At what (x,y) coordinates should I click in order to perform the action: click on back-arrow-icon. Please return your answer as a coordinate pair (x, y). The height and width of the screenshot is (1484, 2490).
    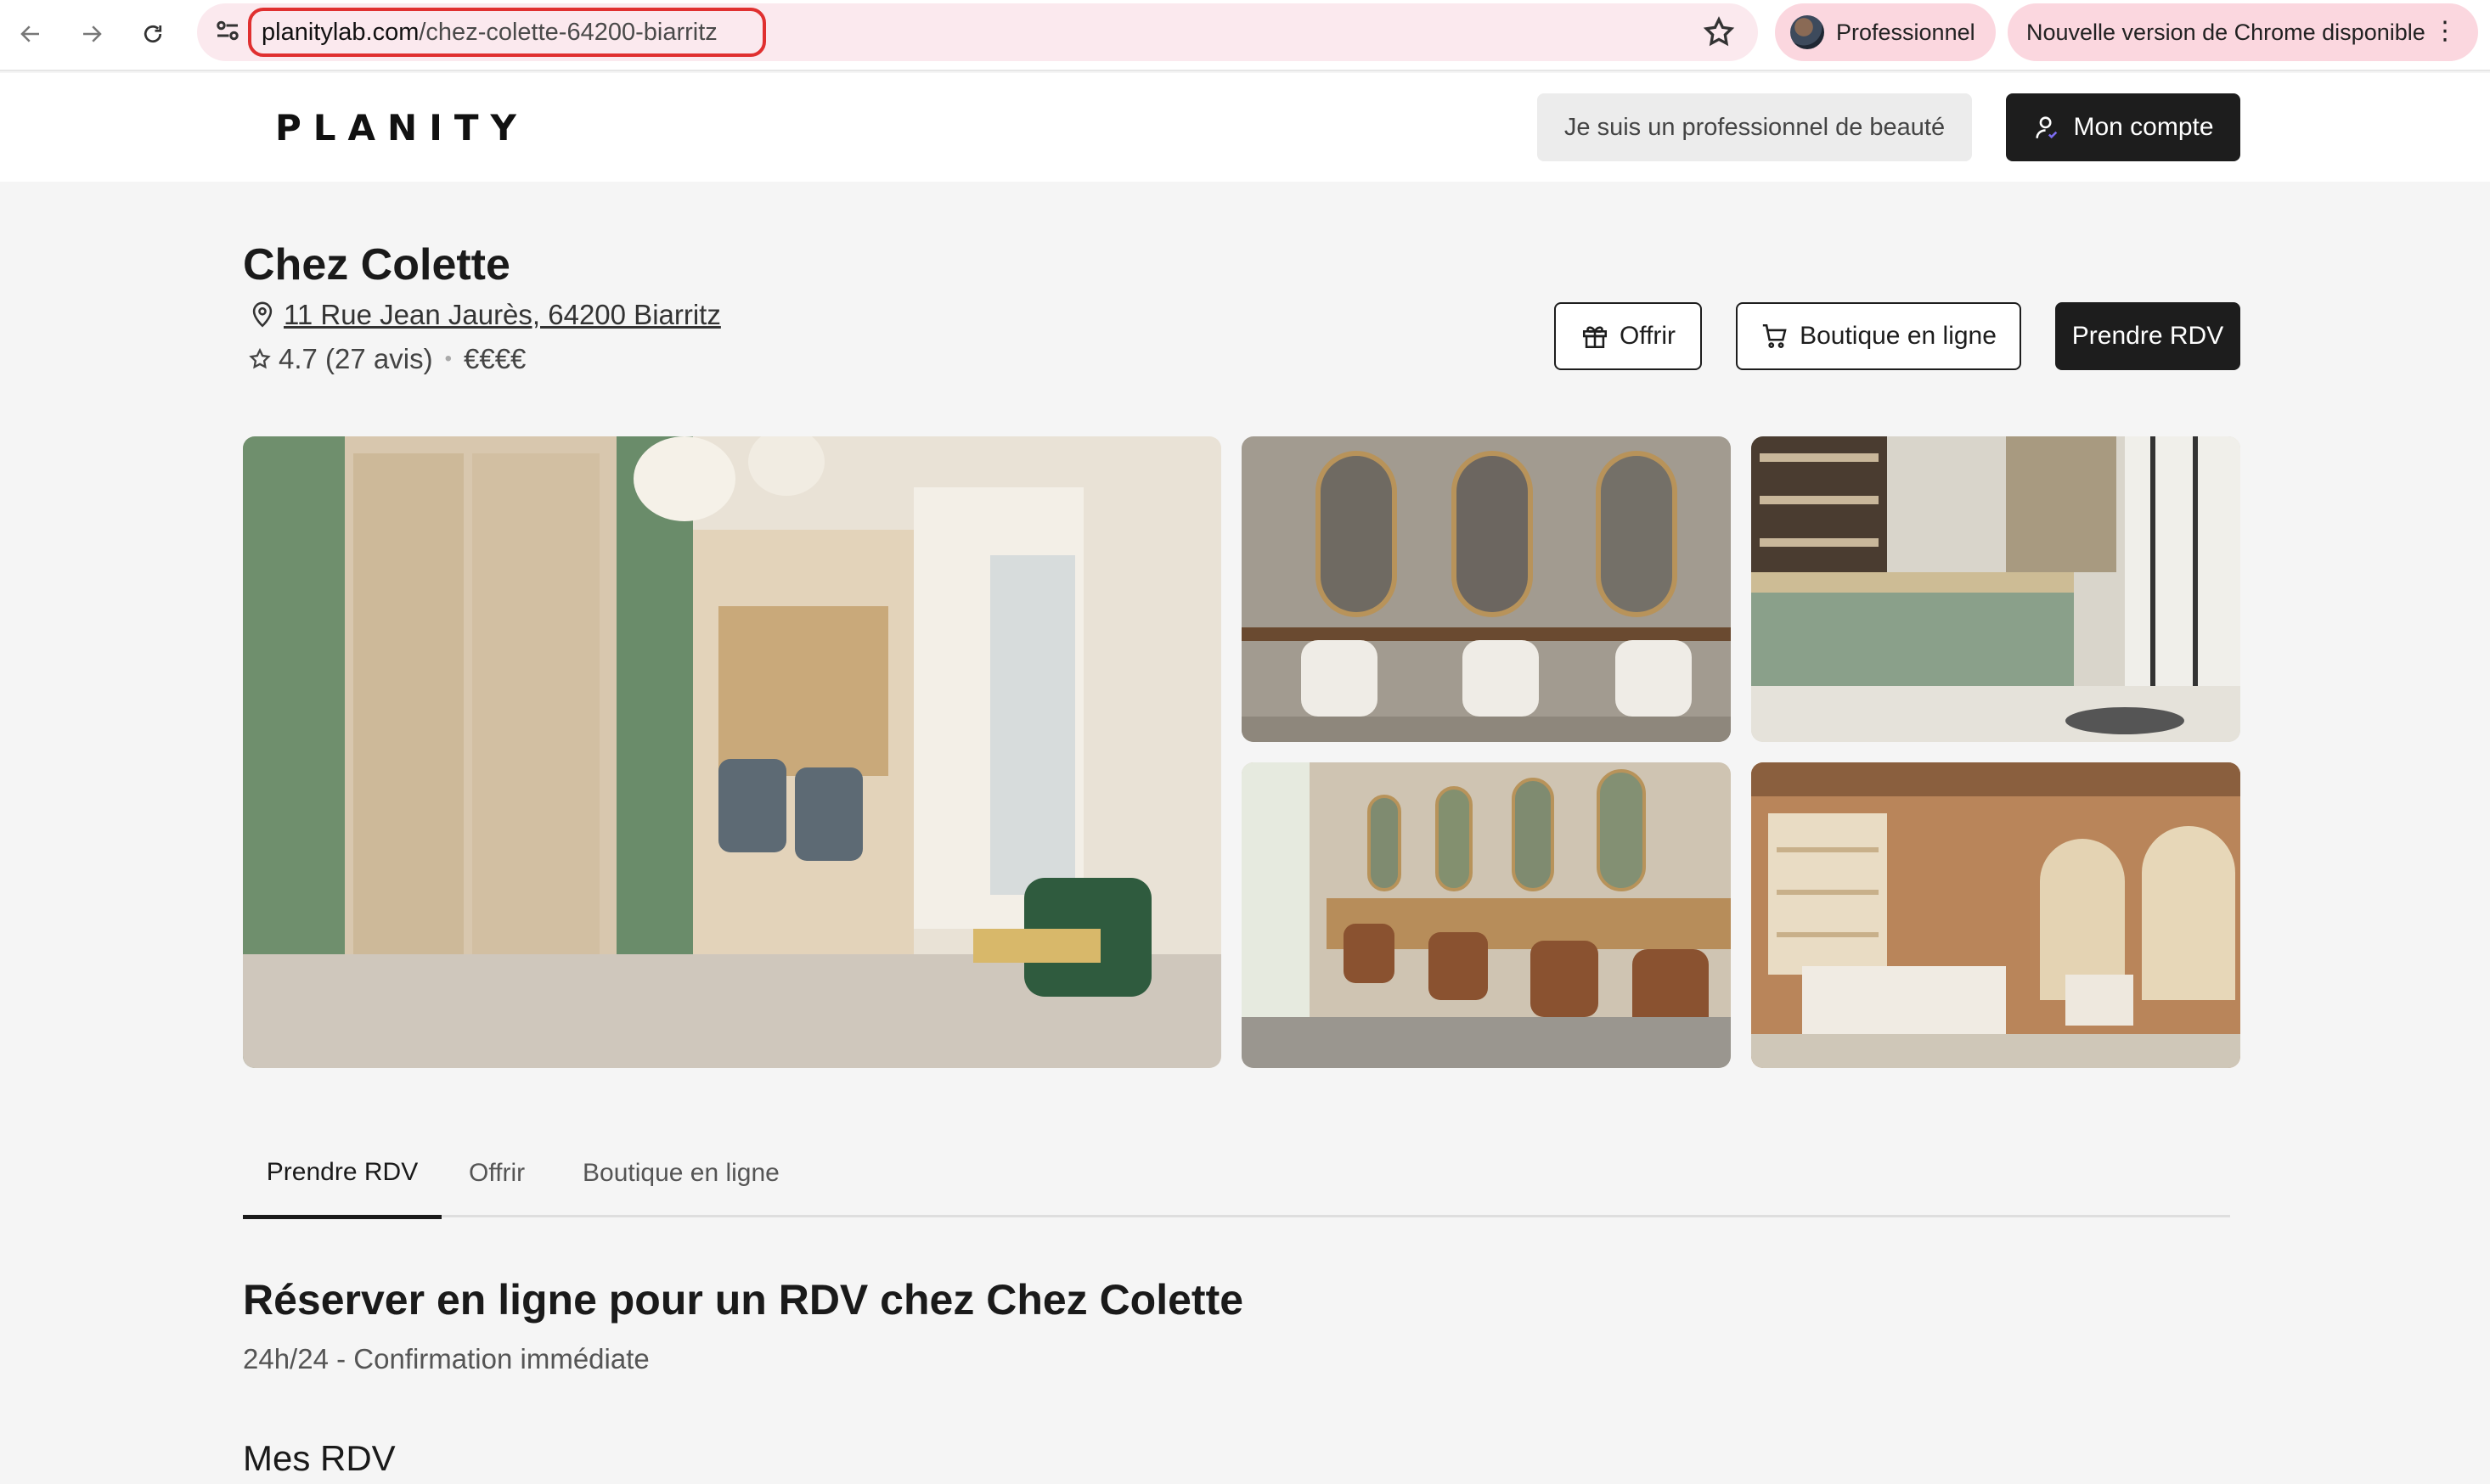
    Looking at the image, I should click on (31, 34).